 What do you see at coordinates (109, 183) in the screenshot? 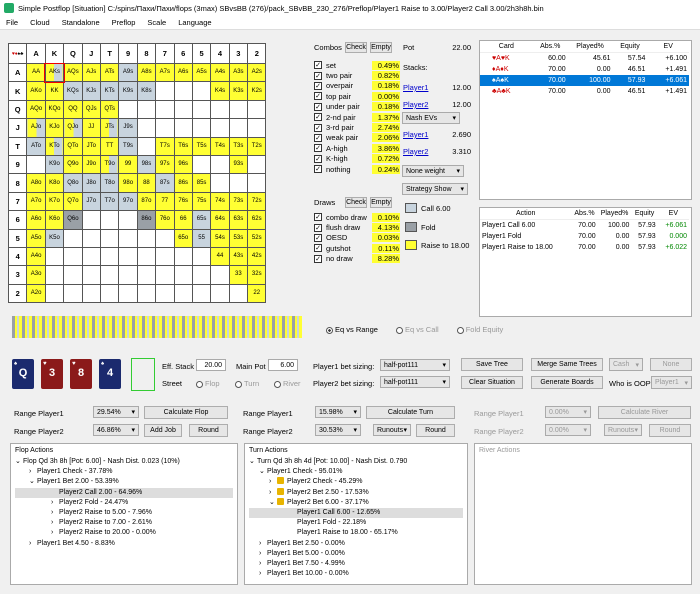
I see `hand-cell: T8o` at bounding box center [109, 183].